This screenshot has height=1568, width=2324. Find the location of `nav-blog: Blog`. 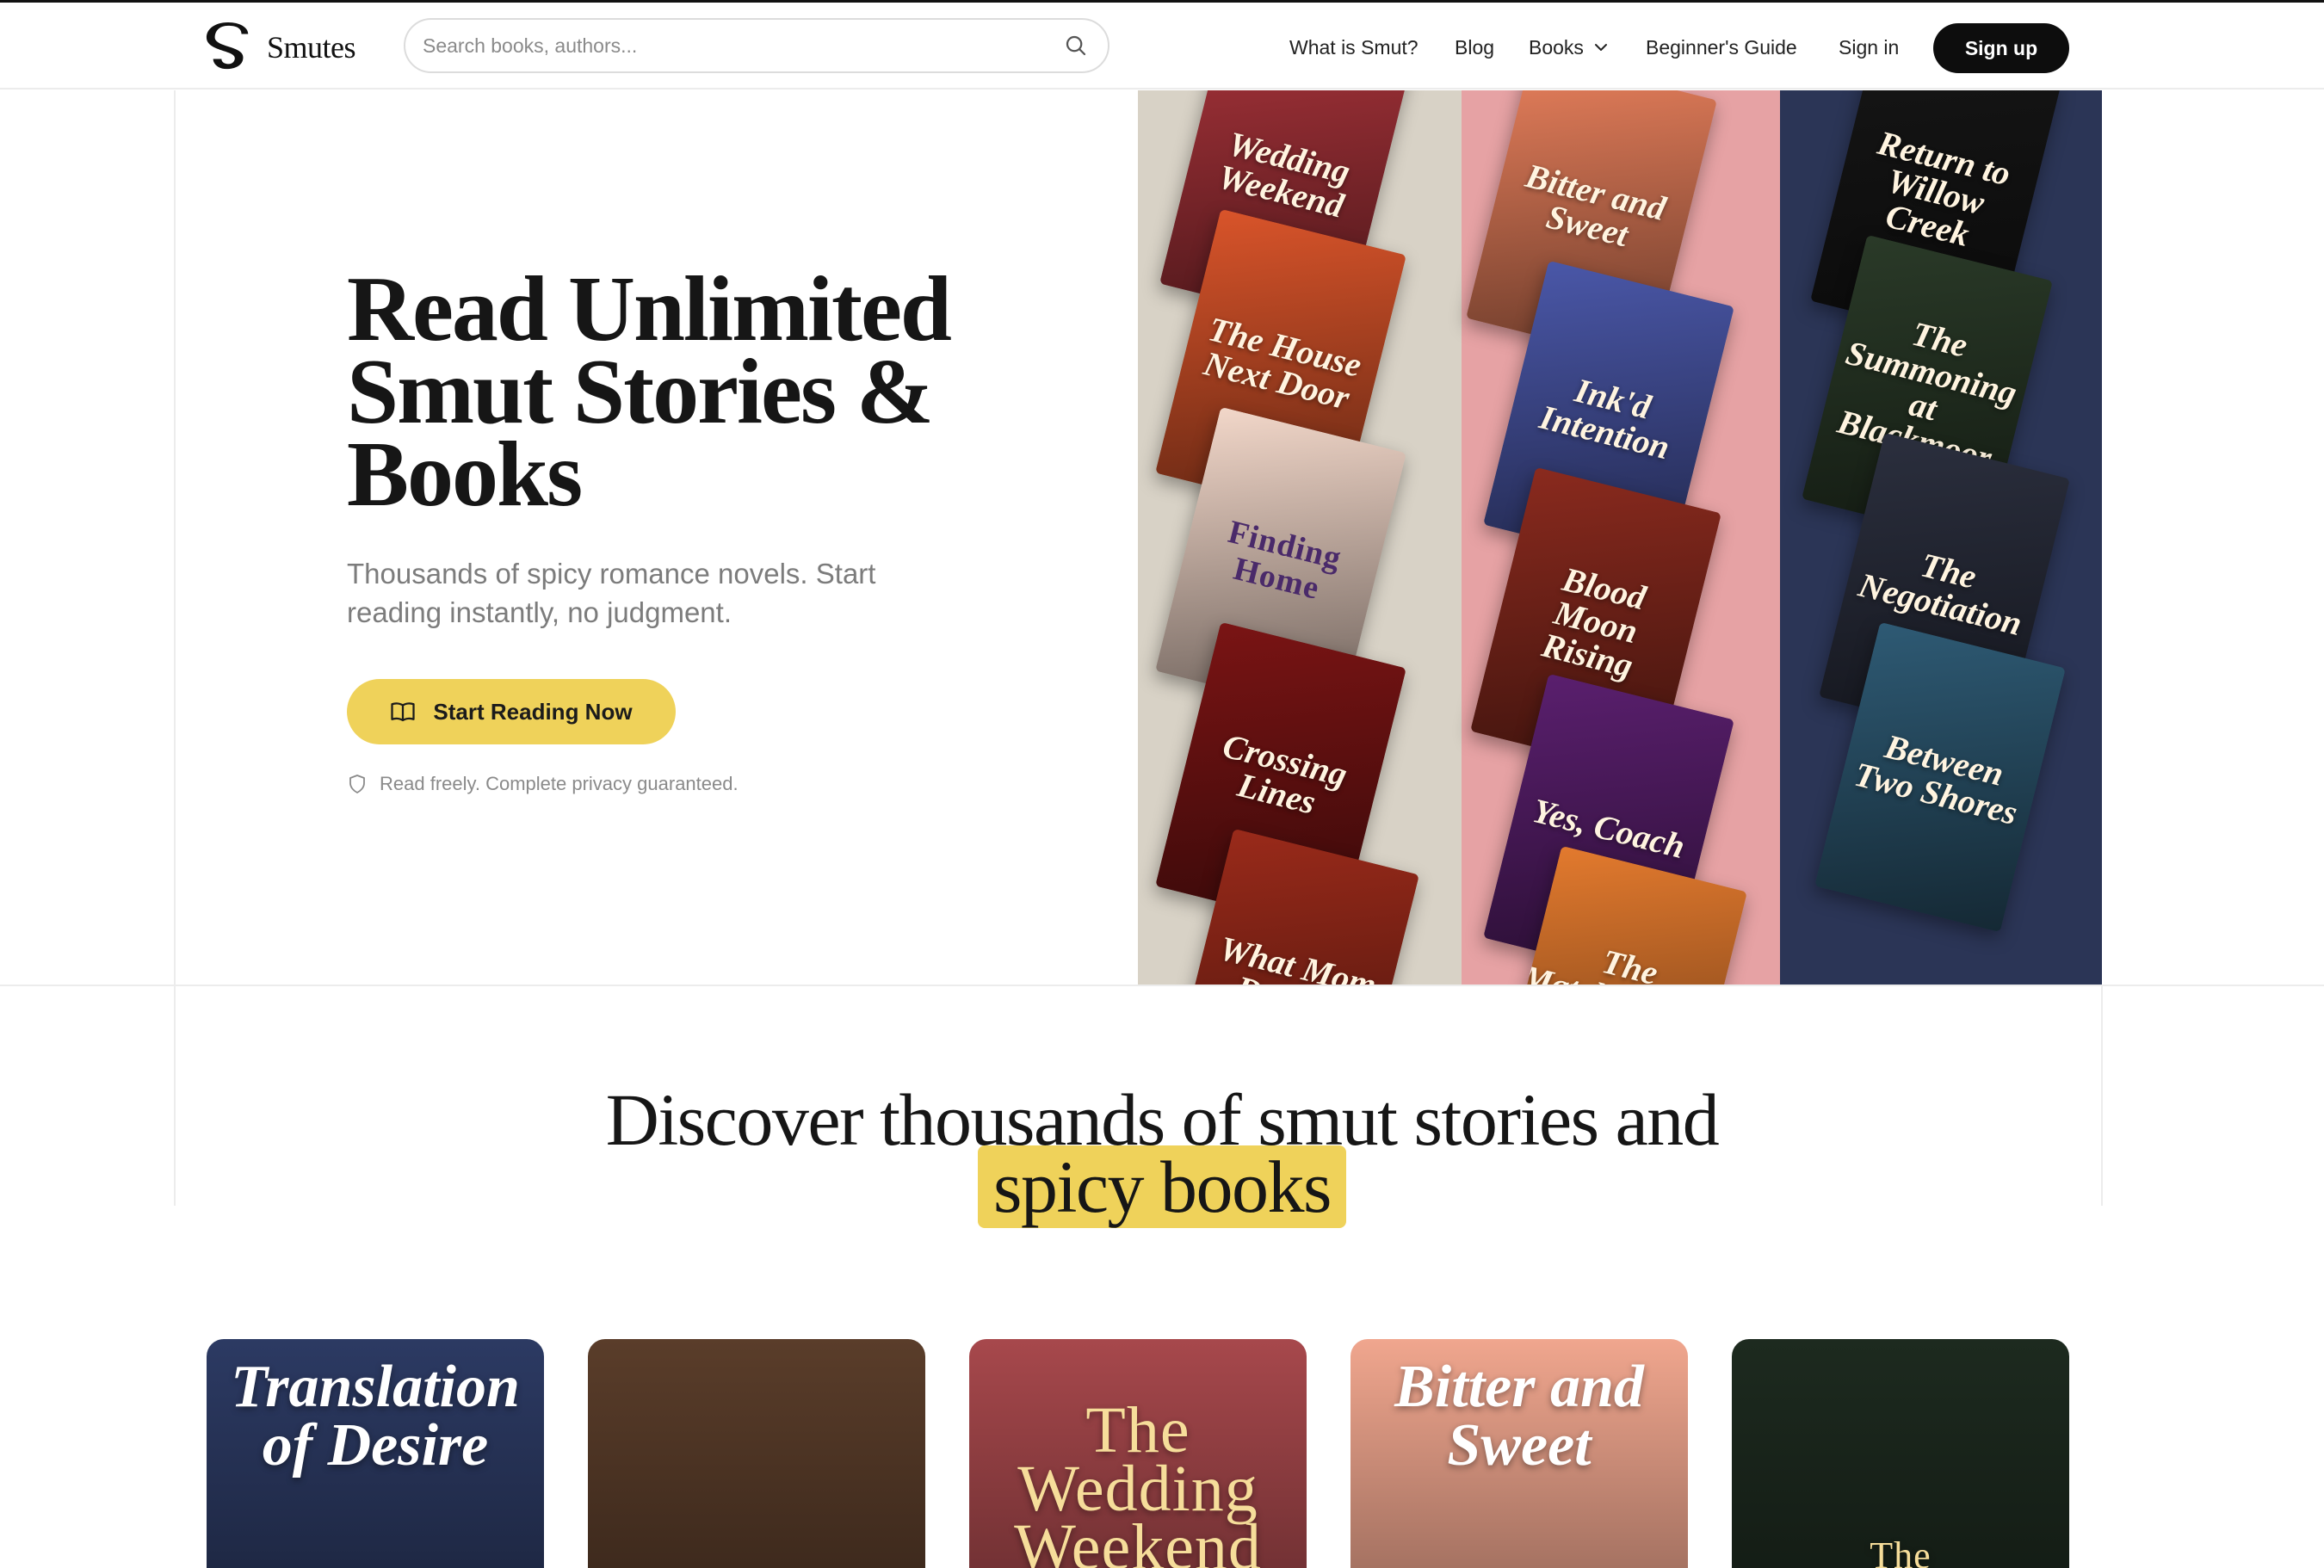

nav-blog: Blog is located at coordinates (1474, 47).